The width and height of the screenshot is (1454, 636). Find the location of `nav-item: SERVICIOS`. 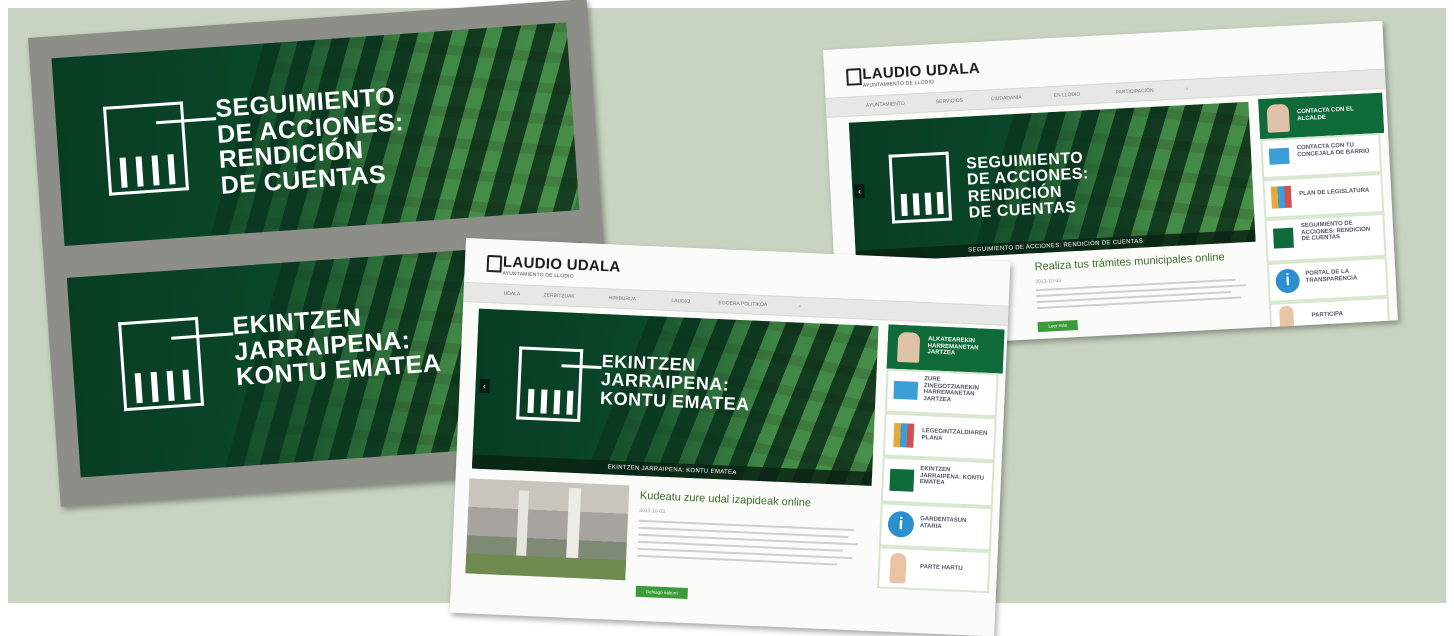

nav-item: SERVICIOS is located at coordinates (949, 101).